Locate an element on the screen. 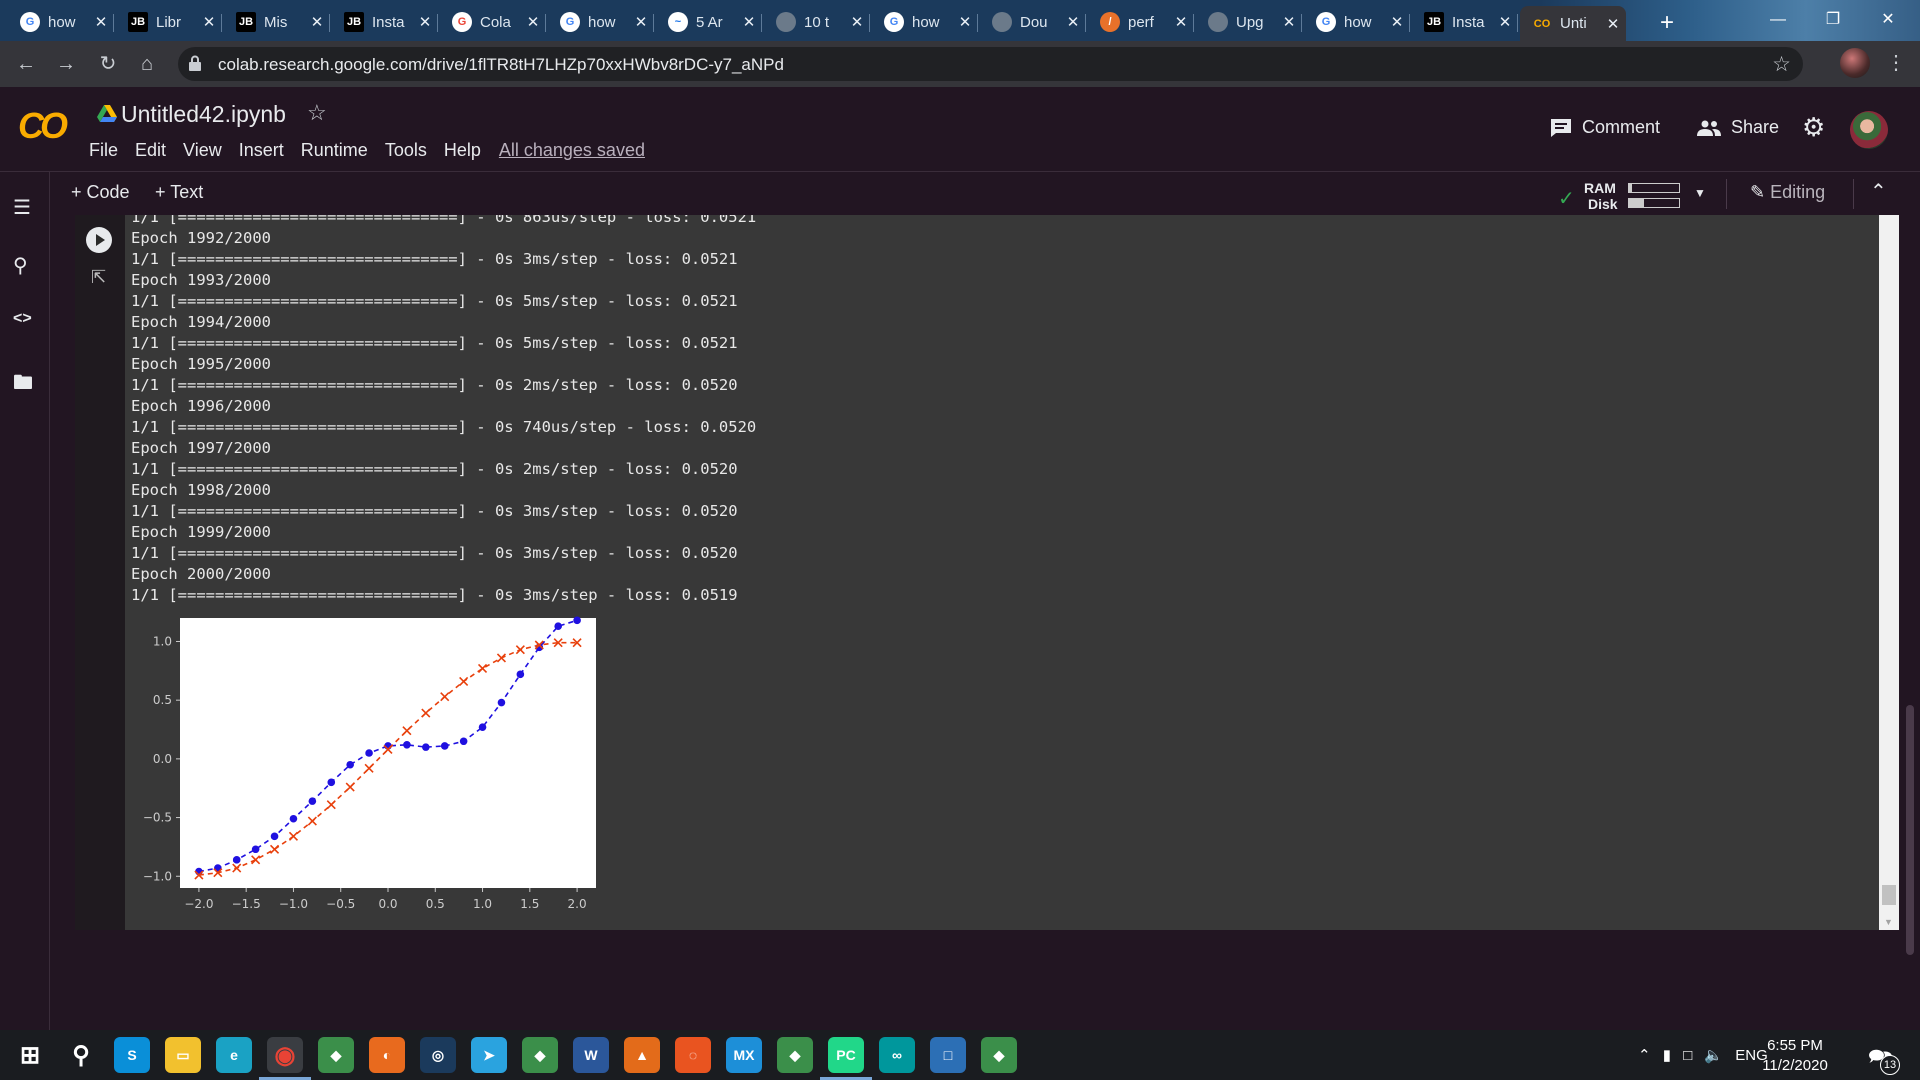 This screenshot has width=1920, height=1080. menu-tools: Tools is located at coordinates (406, 150).